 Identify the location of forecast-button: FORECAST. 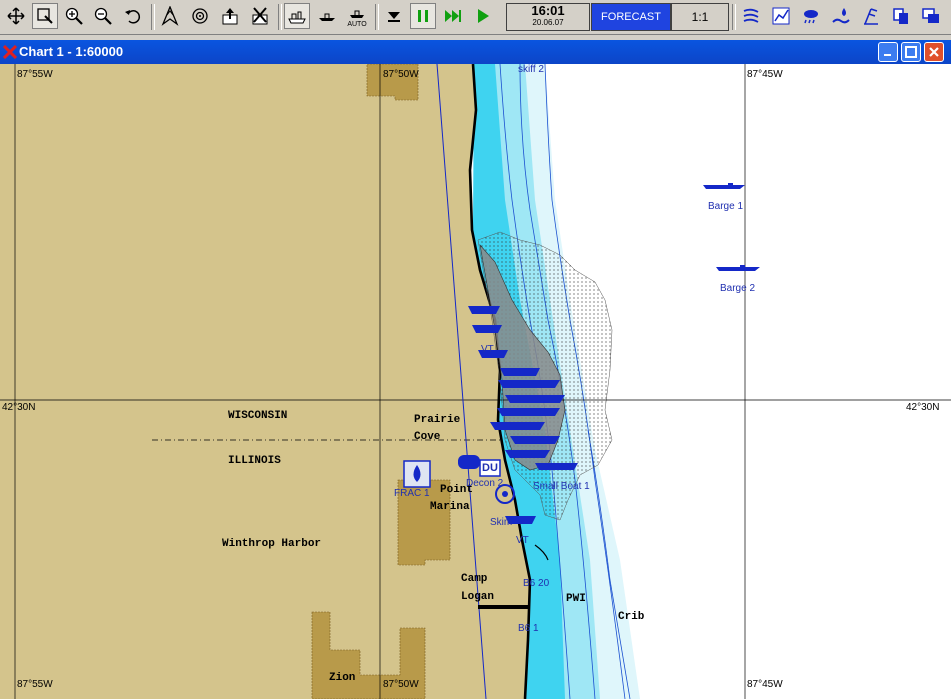
(631, 17).